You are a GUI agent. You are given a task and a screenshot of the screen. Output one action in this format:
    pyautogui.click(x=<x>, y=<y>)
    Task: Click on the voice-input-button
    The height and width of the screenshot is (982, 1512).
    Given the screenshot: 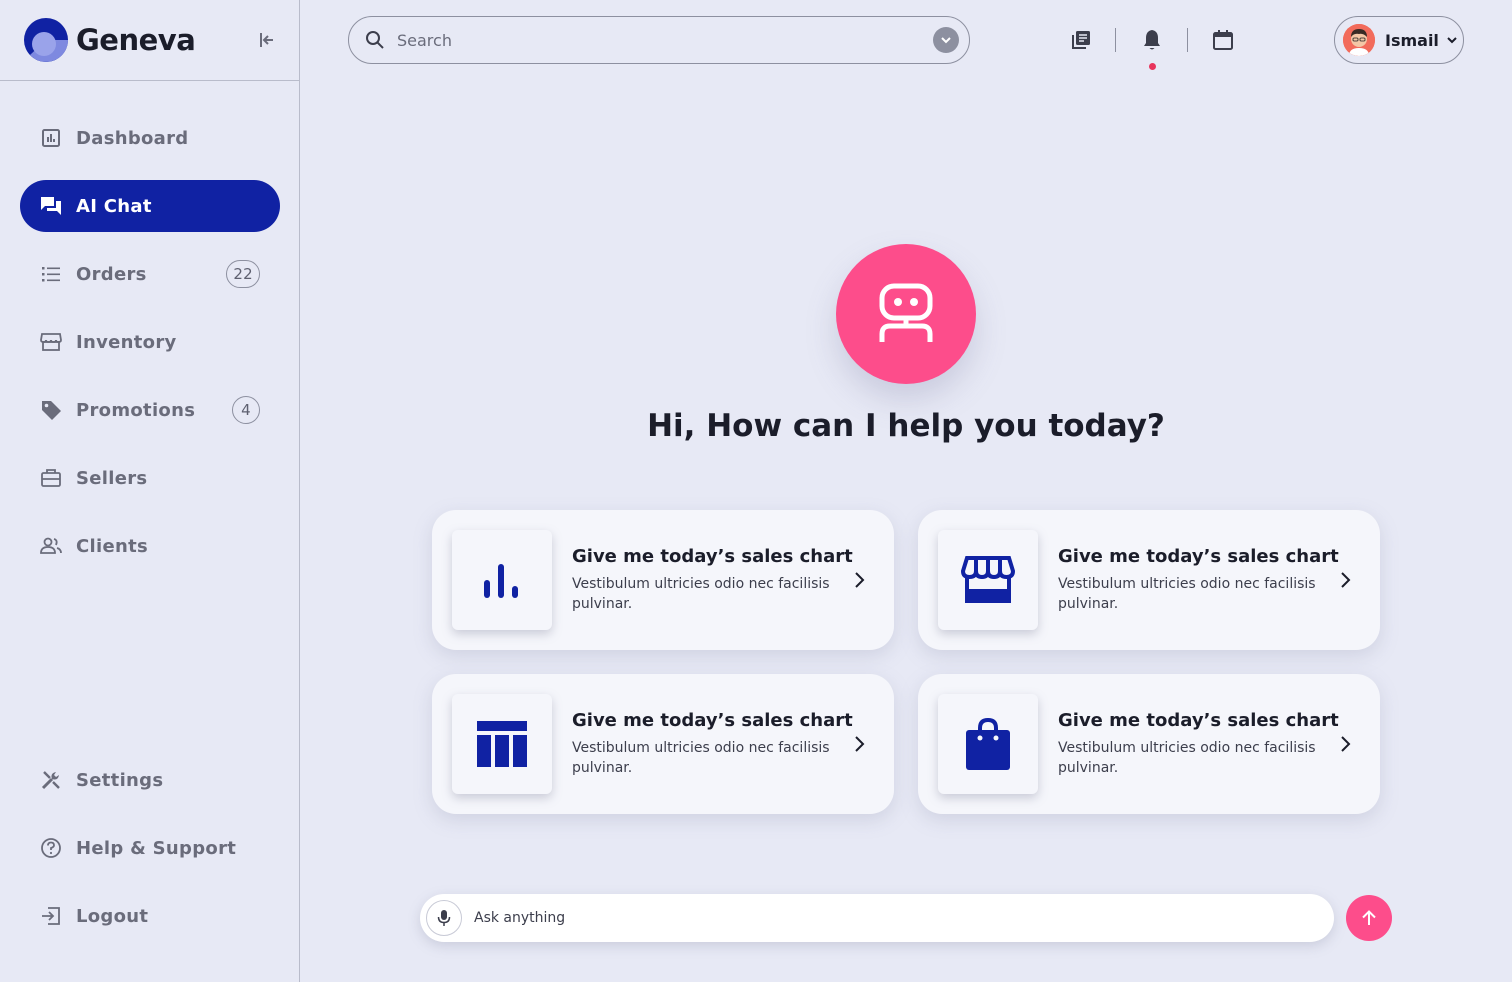 What is the action you would take?
    pyautogui.click(x=444, y=918)
    